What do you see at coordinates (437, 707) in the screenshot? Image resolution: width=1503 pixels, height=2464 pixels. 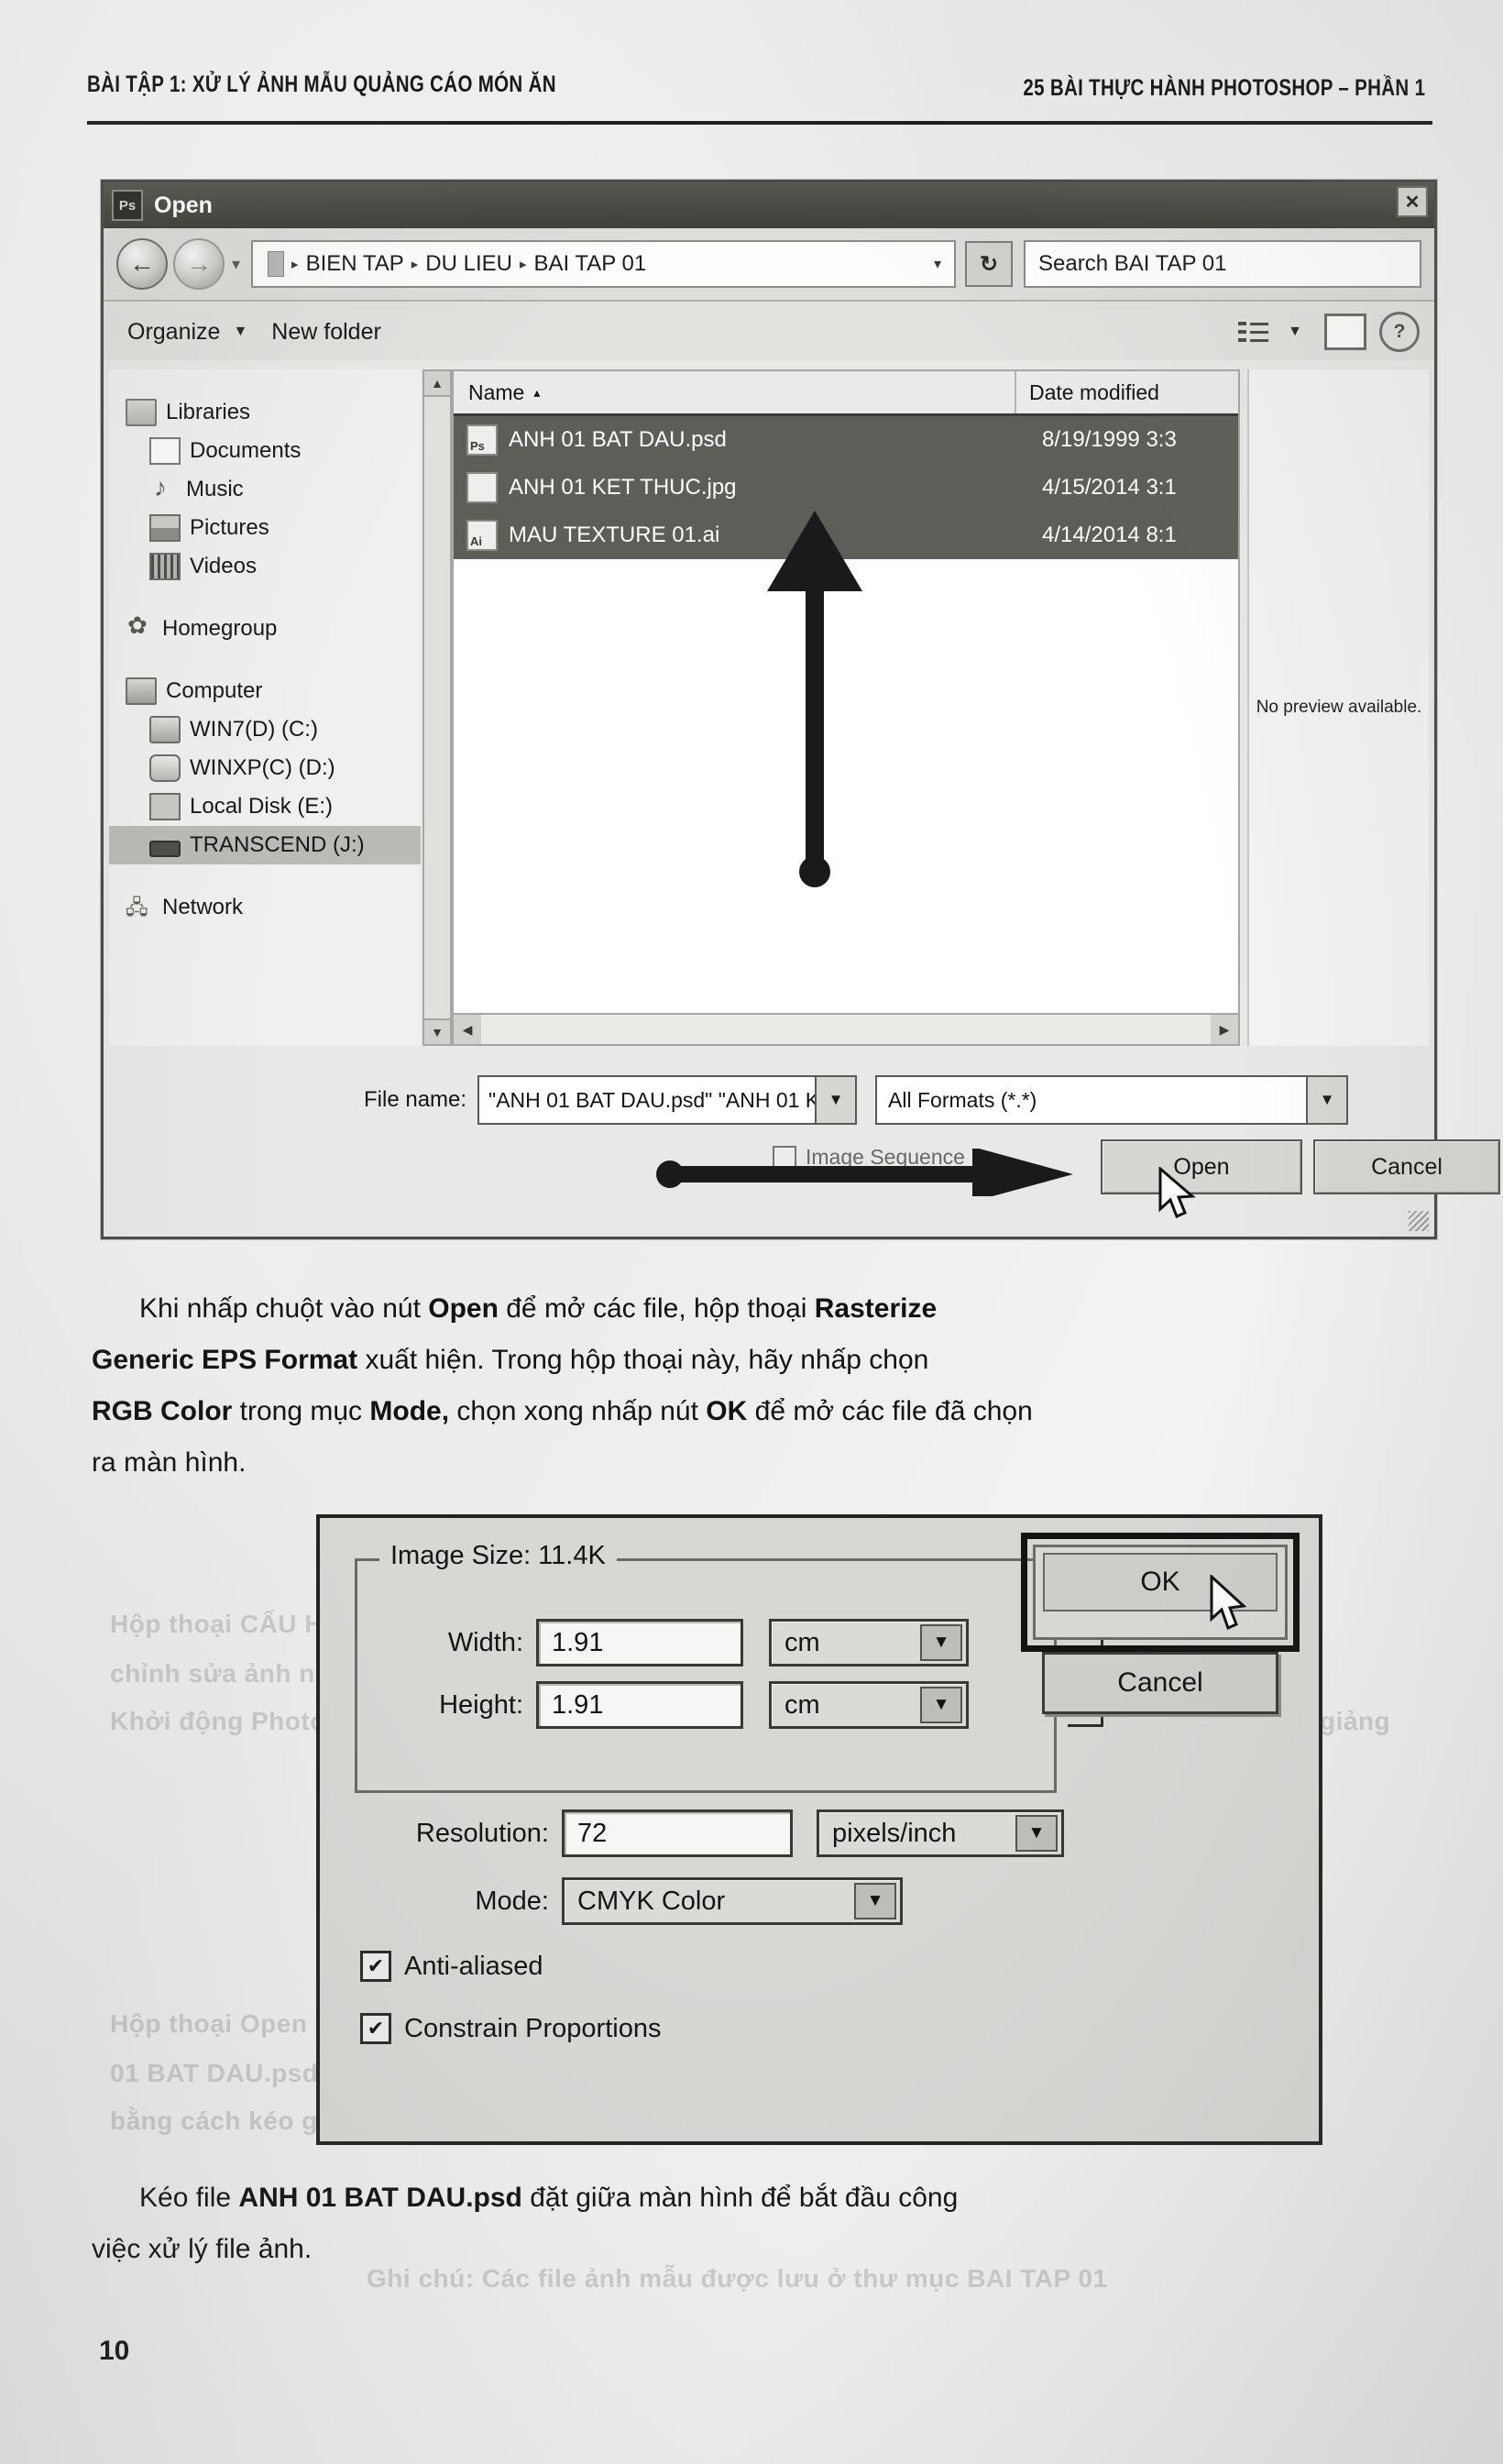 I see `navigation-pane-scrollbar: ▲ ▼` at bounding box center [437, 707].